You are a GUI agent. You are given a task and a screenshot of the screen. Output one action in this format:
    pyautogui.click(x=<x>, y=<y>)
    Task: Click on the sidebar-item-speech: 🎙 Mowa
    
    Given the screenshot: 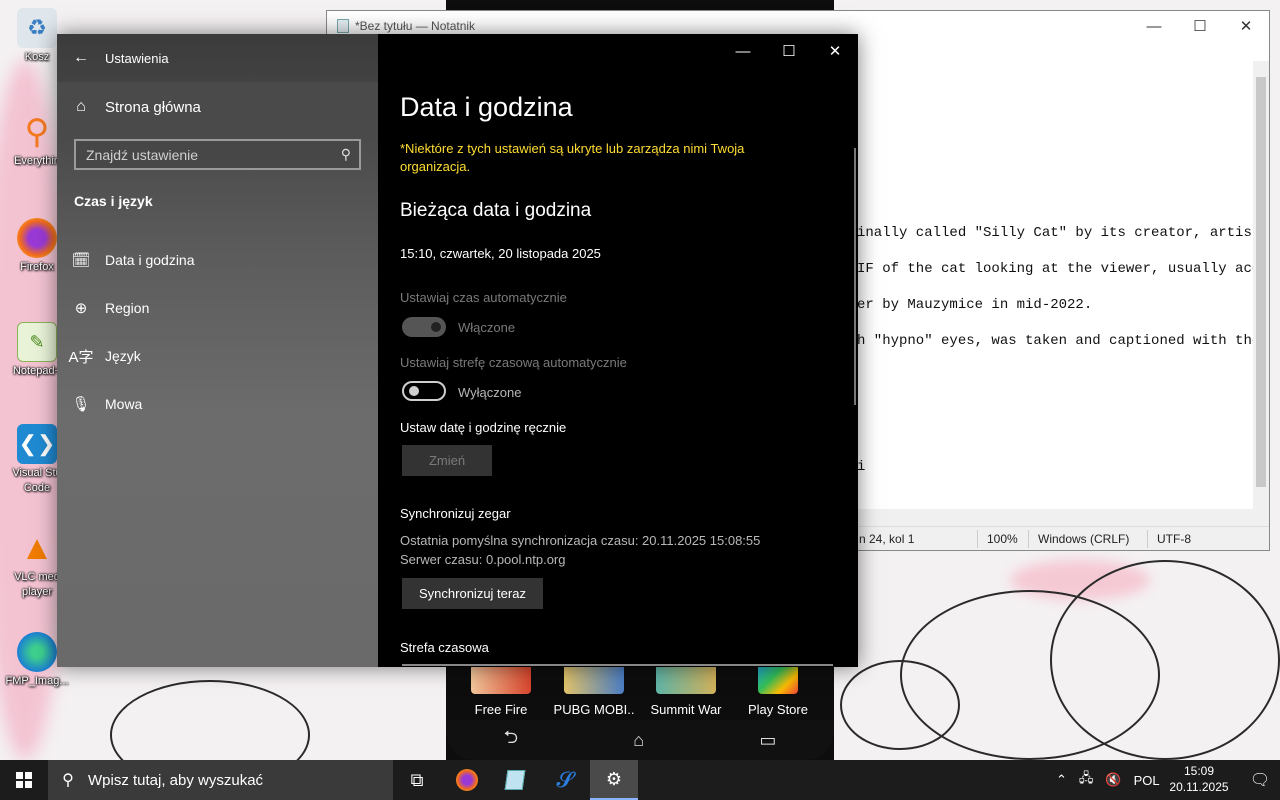 What is the action you would take?
    pyautogui.click(x=217, y=404)
    